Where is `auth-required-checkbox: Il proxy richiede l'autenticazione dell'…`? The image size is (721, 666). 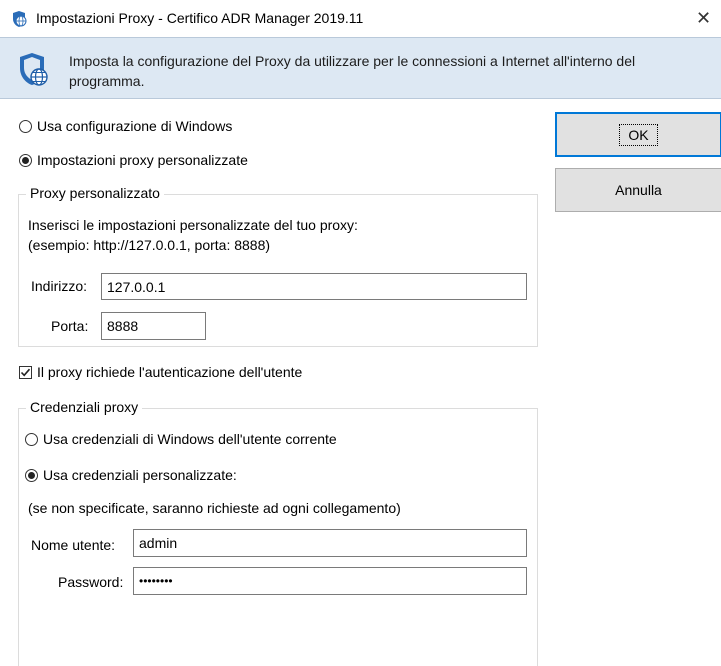
auth-required-checkbox: Il proxy richiede l'autenticazione dell'… is located at coordinates (160, 372).